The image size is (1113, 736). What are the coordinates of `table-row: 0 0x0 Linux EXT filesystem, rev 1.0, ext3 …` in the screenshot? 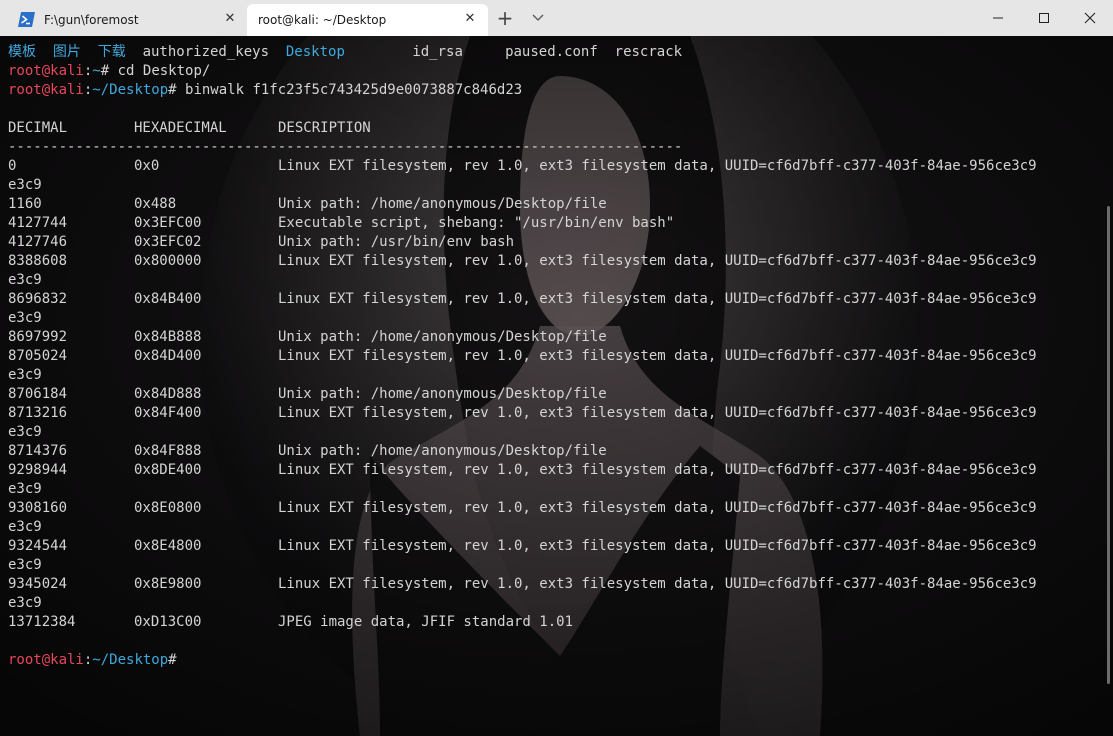 It's located at (555, 166).